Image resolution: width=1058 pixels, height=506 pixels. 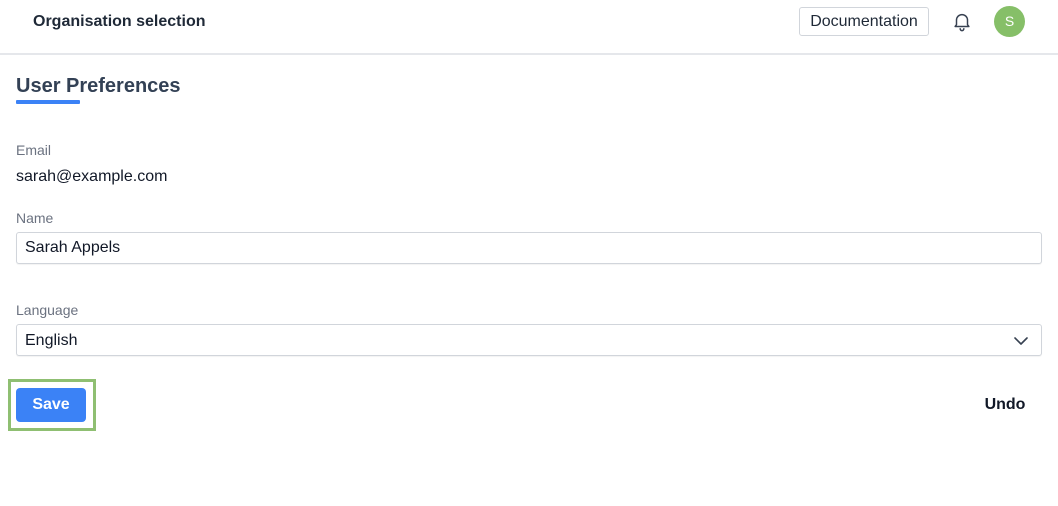 I want to click on documentation-button: Documentation, so click(x=864, y=21).